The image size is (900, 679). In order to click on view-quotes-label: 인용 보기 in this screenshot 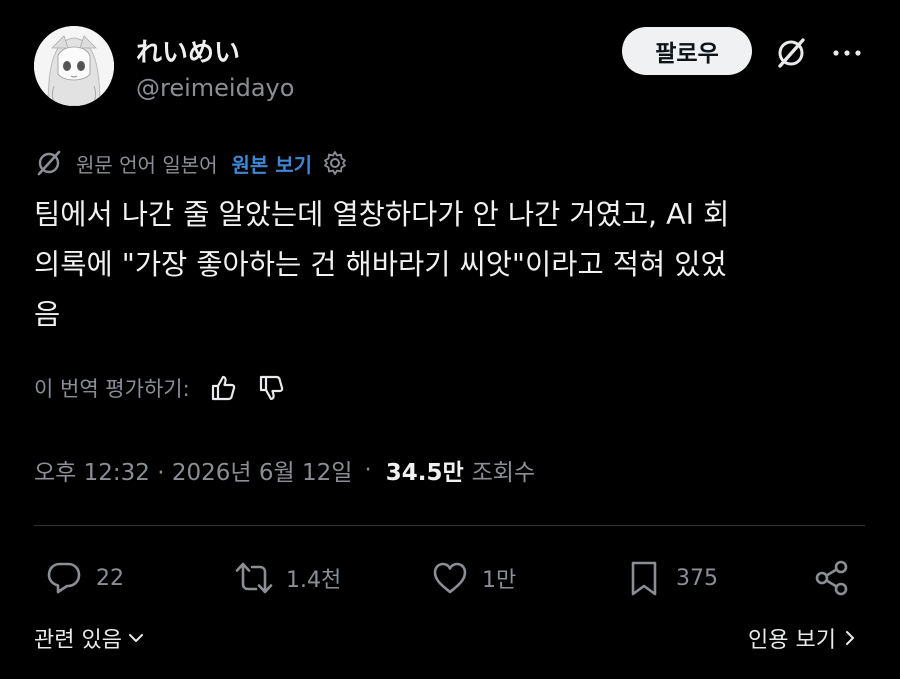, I will do `click(792, 640)`.